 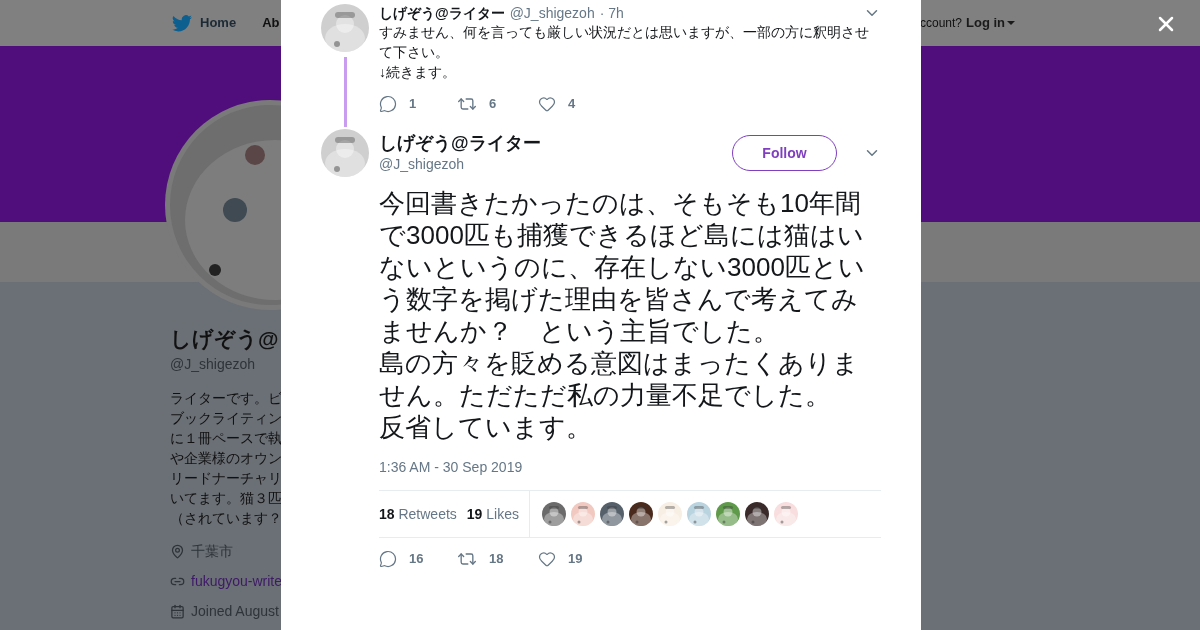 What do you see at coordinates (182, 23) in the screenshot?
I see `bird-logo-icon` at bounding box center [182, 23].